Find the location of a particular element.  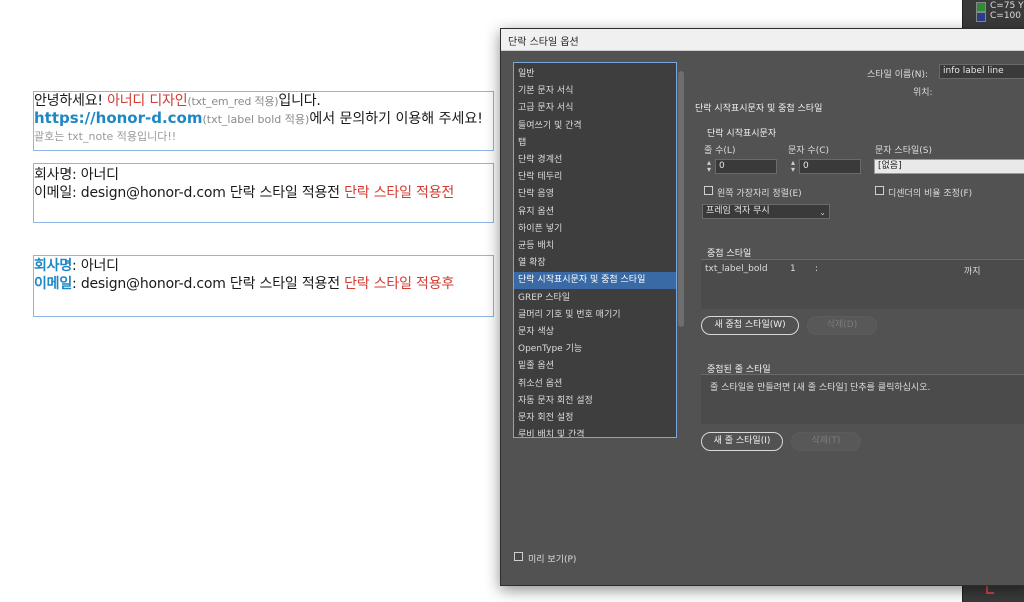

dropcap-chars-input: 0 is located at coordinates (830, 166).